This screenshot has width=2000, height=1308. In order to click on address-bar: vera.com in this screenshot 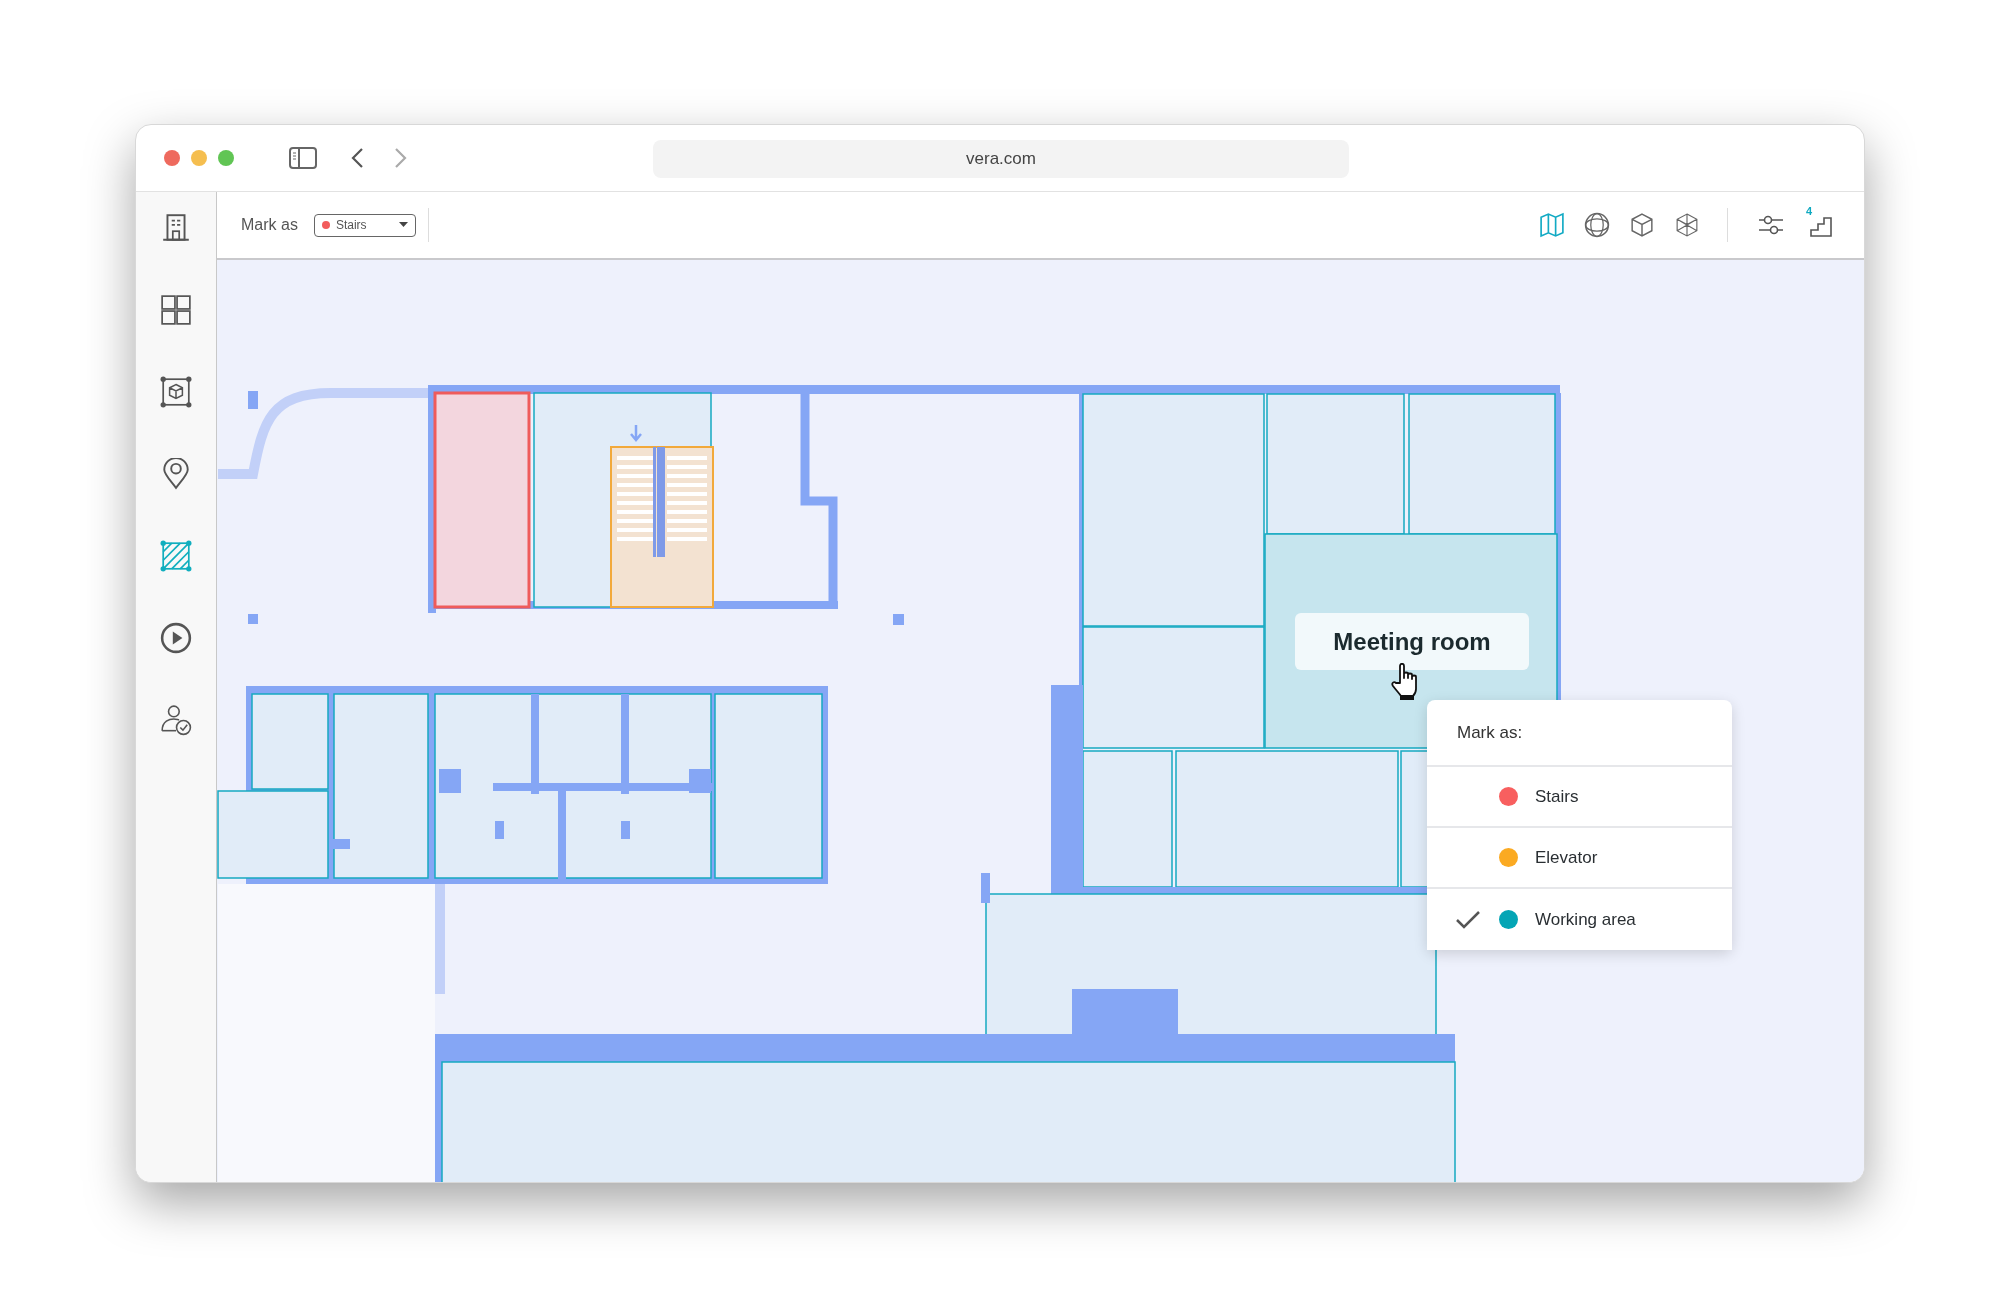, I will do `click(1001, 159)`.